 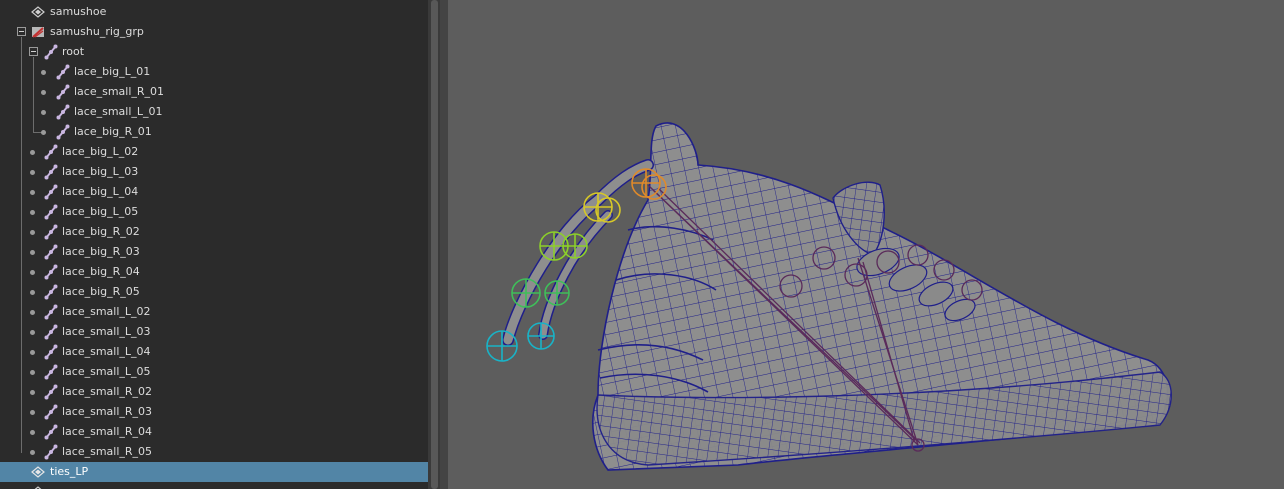 What do you see at coordinates (101, 231) in the screenshot?
I see `outliner-item-label: lace_big_R_02` at bounding box center [101, 231].